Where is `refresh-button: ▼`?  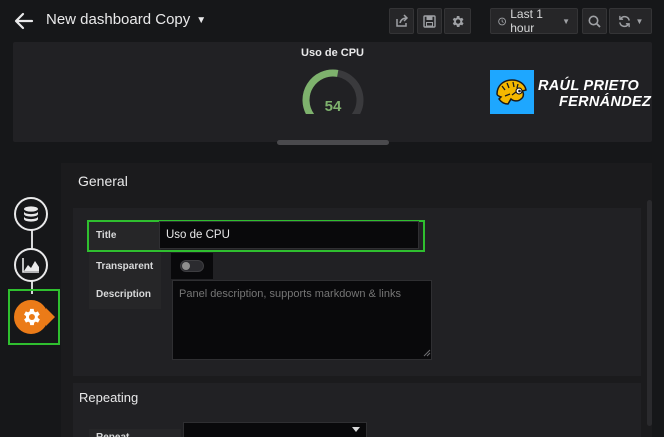
refresh-button: ▼ is located at coordinates (630, 21).